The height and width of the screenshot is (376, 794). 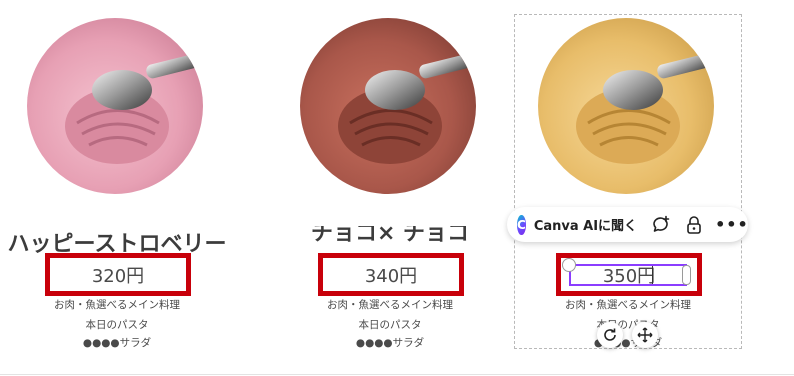 What do you see at coordinates (610, 335) in the screenshot?
I see `rotate-icon` at bounding box center [610, 335].